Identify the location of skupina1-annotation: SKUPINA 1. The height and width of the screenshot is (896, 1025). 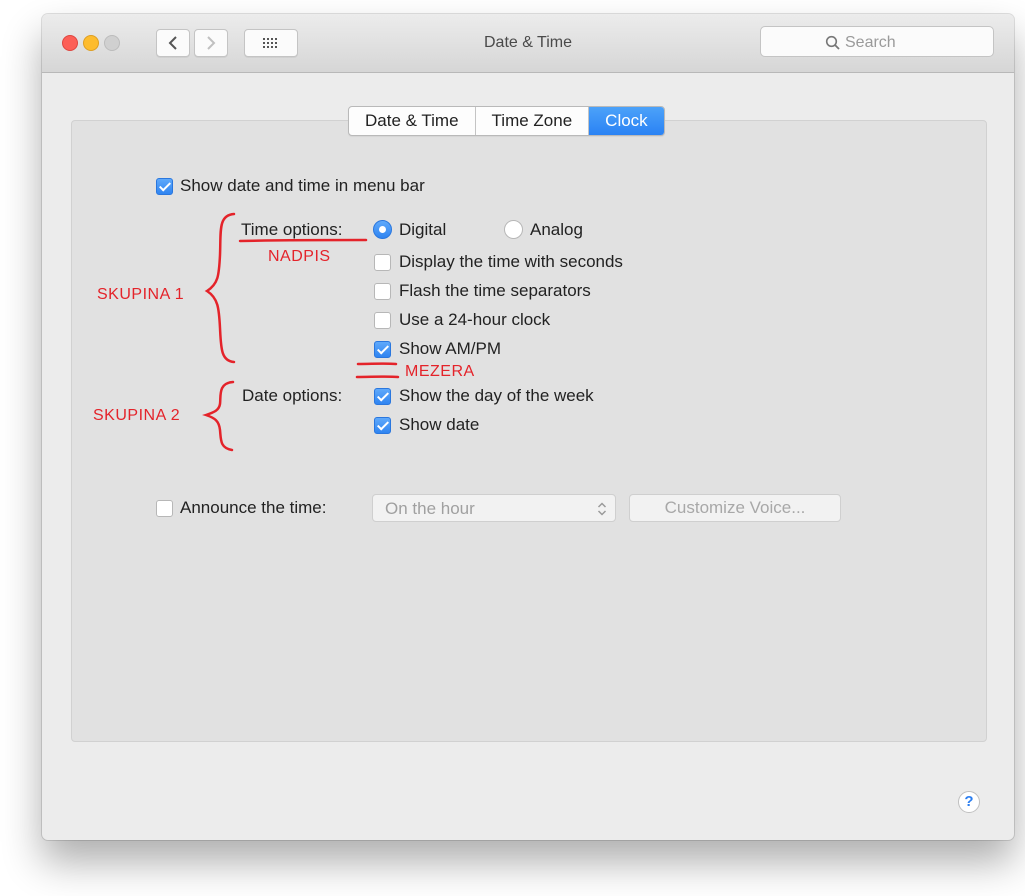
(141, 294).